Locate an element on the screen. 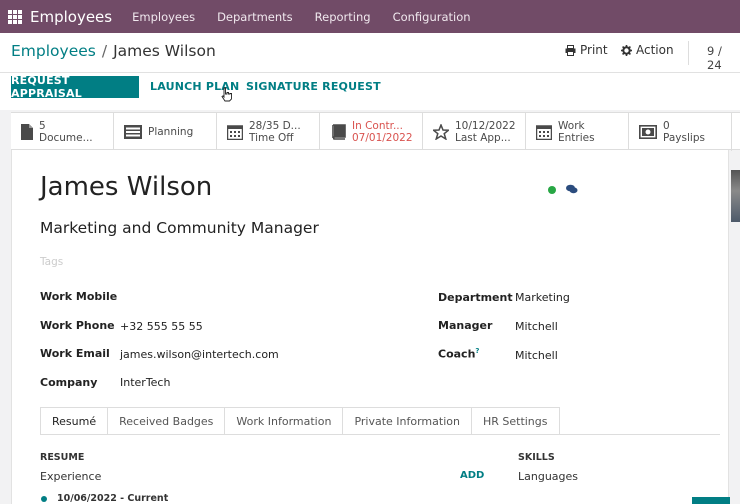 Image resolution: width=740 pixels, height=504 pixels. work-phone-field: +32 555 55 55 is located at coordinates (161, 326).